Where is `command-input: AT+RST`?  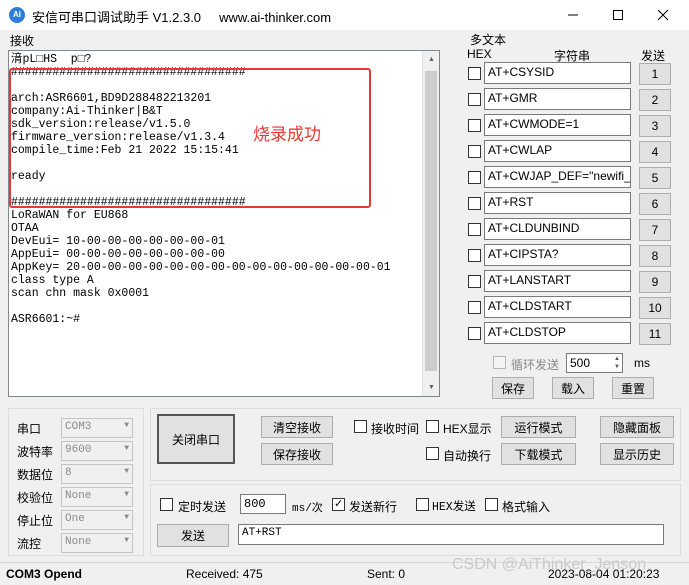 command-input: AT+RST is located at coordinates (557, 203).